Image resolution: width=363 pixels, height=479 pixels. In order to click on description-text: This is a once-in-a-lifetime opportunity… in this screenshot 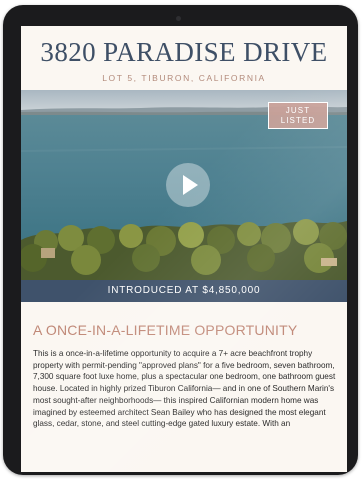, I will do `click(184, 389)`.